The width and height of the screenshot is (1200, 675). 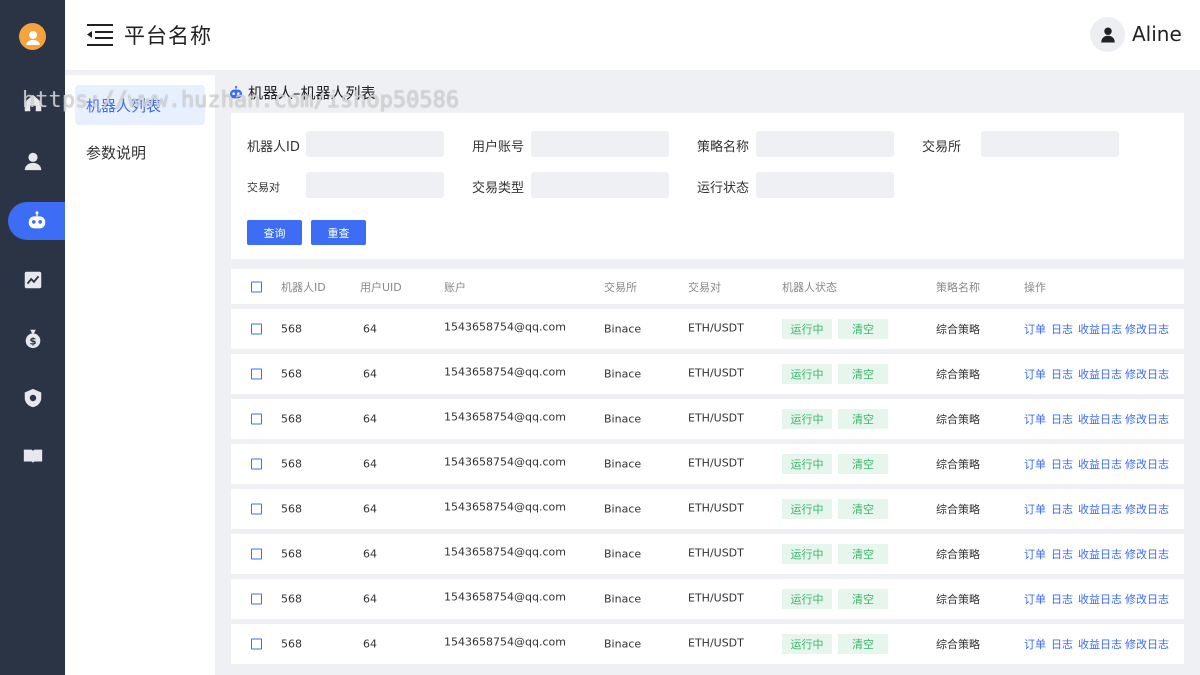 I want to click on user-account-input, so click(x=600, y=144).